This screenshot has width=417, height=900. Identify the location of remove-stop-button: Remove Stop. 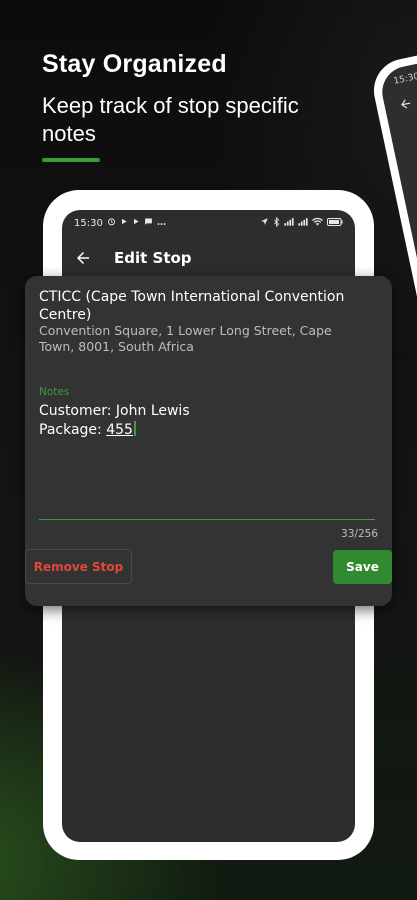
(78, 566).